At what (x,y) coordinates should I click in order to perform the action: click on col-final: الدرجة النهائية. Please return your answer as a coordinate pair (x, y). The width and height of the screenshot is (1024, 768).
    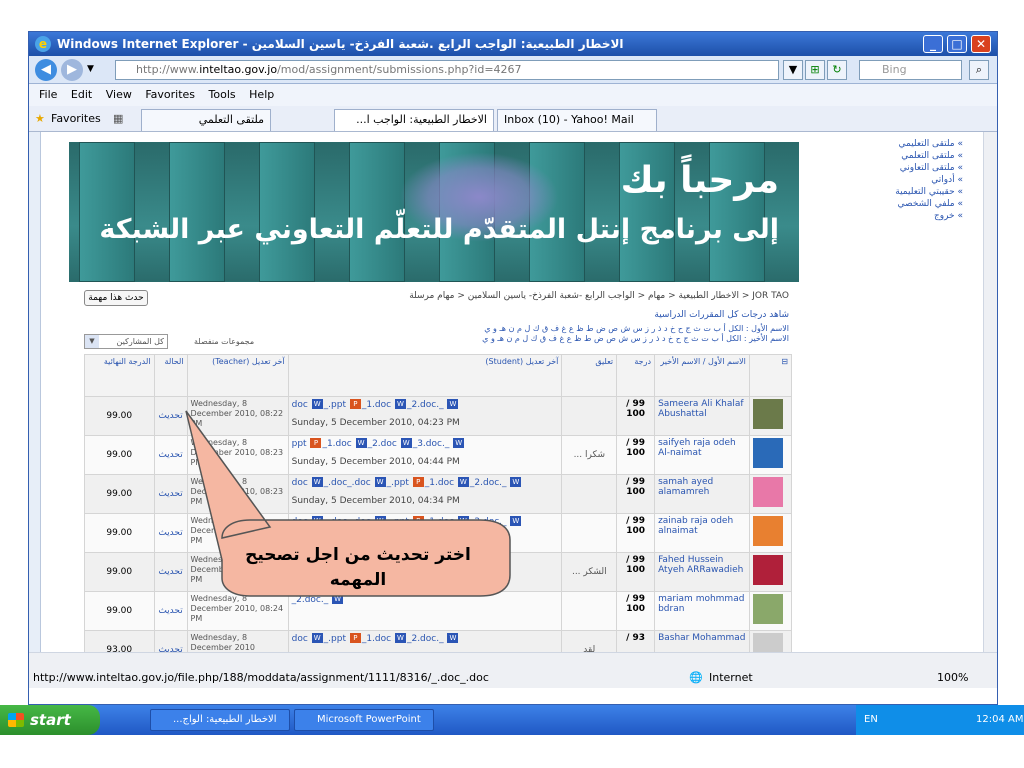
    Looking at the image, I should click on (119, 375).